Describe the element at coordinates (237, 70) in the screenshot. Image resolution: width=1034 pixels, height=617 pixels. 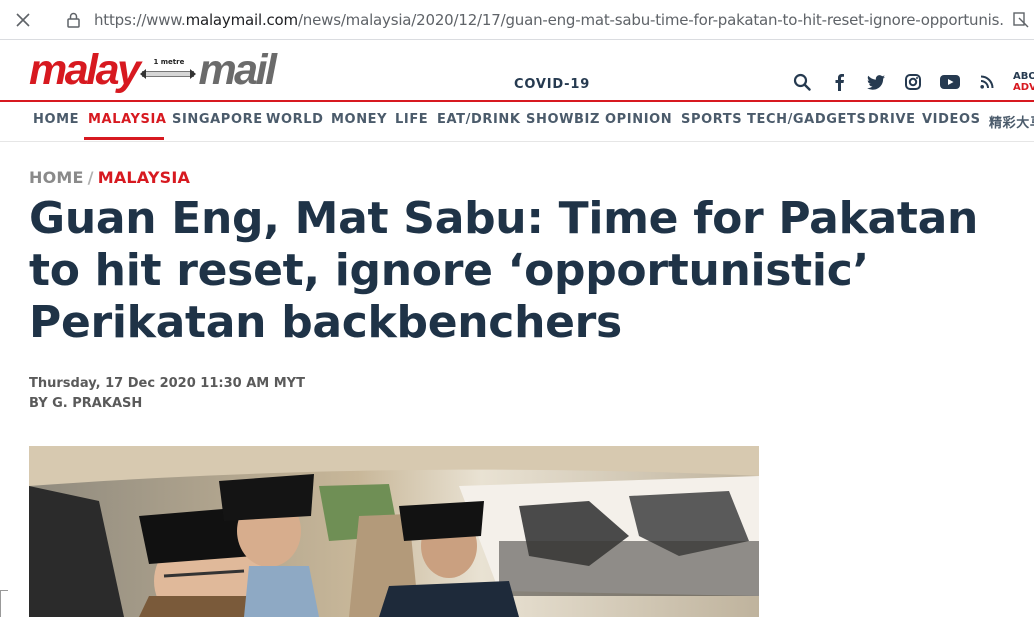
I see `logo-mail-text: mail` at that location.